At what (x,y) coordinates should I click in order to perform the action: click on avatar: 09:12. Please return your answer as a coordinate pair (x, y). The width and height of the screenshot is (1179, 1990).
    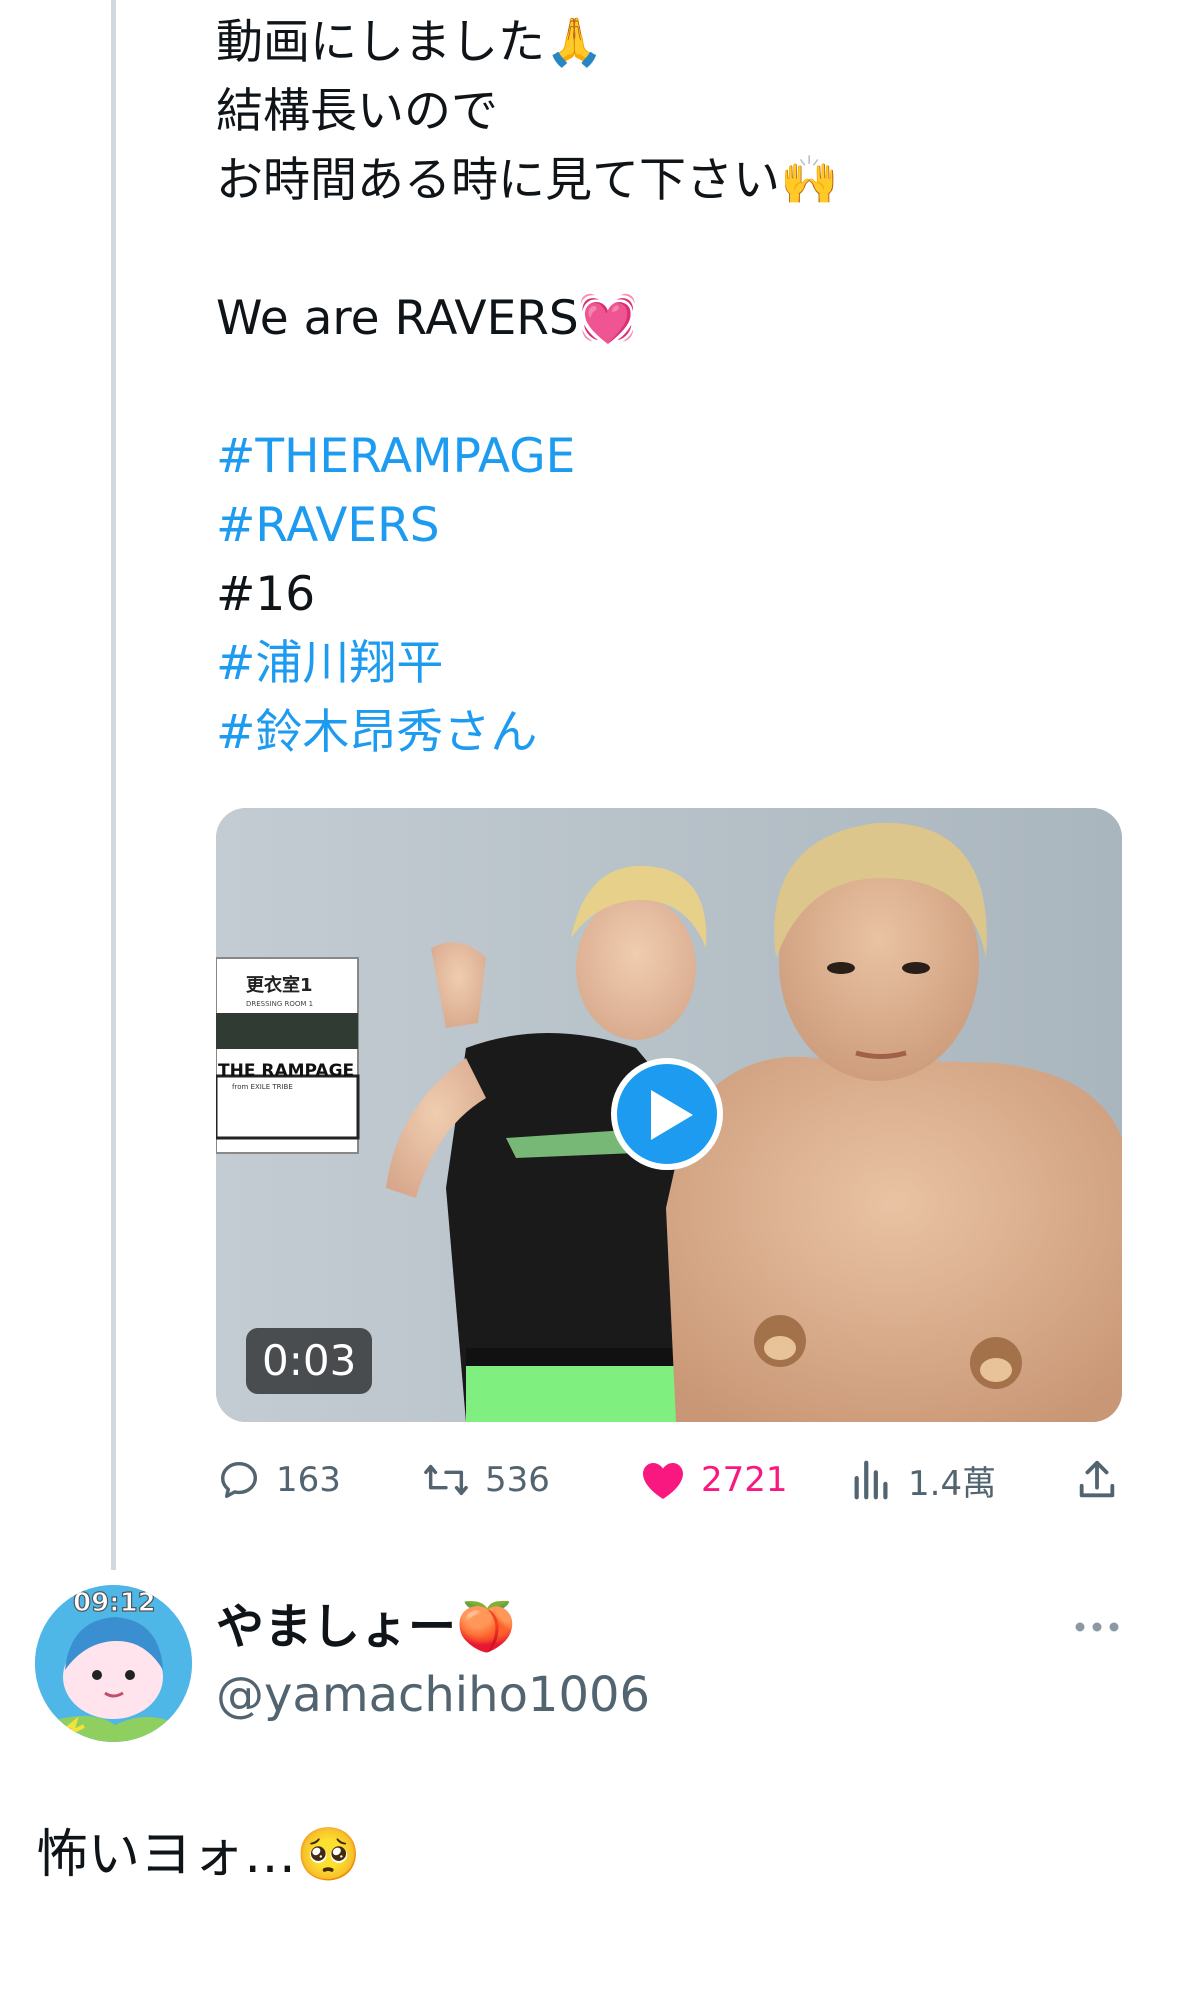
    Looking at the image, I should click on (113, 1663).